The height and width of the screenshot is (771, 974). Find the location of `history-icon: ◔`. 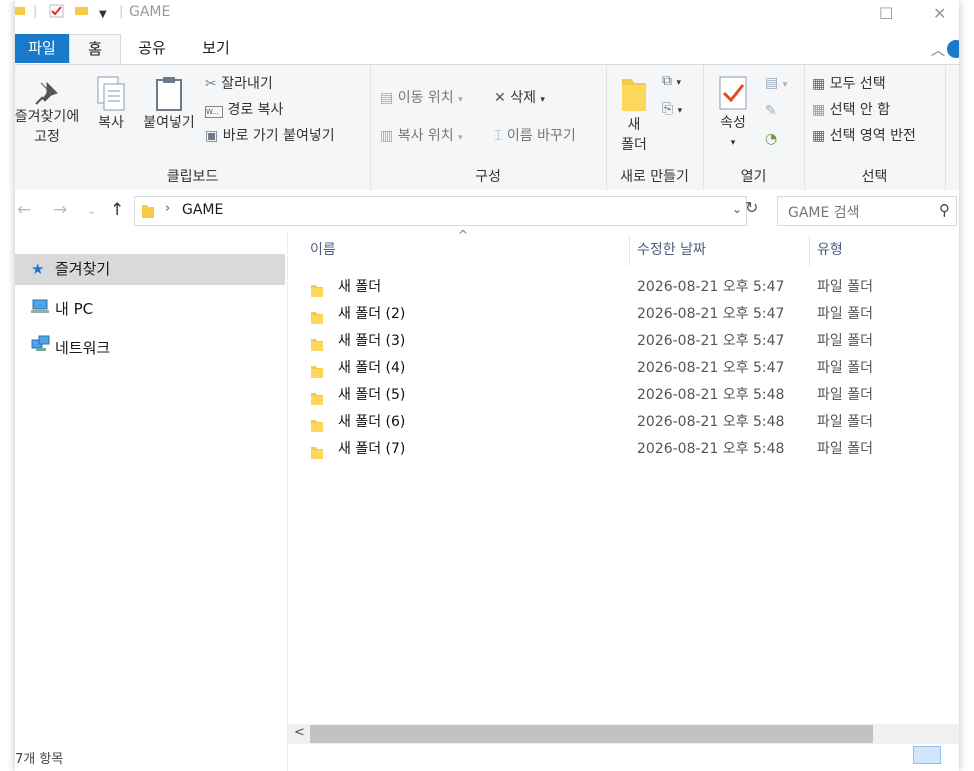

history-icon: ◔ is located at coordinates (771, 139).